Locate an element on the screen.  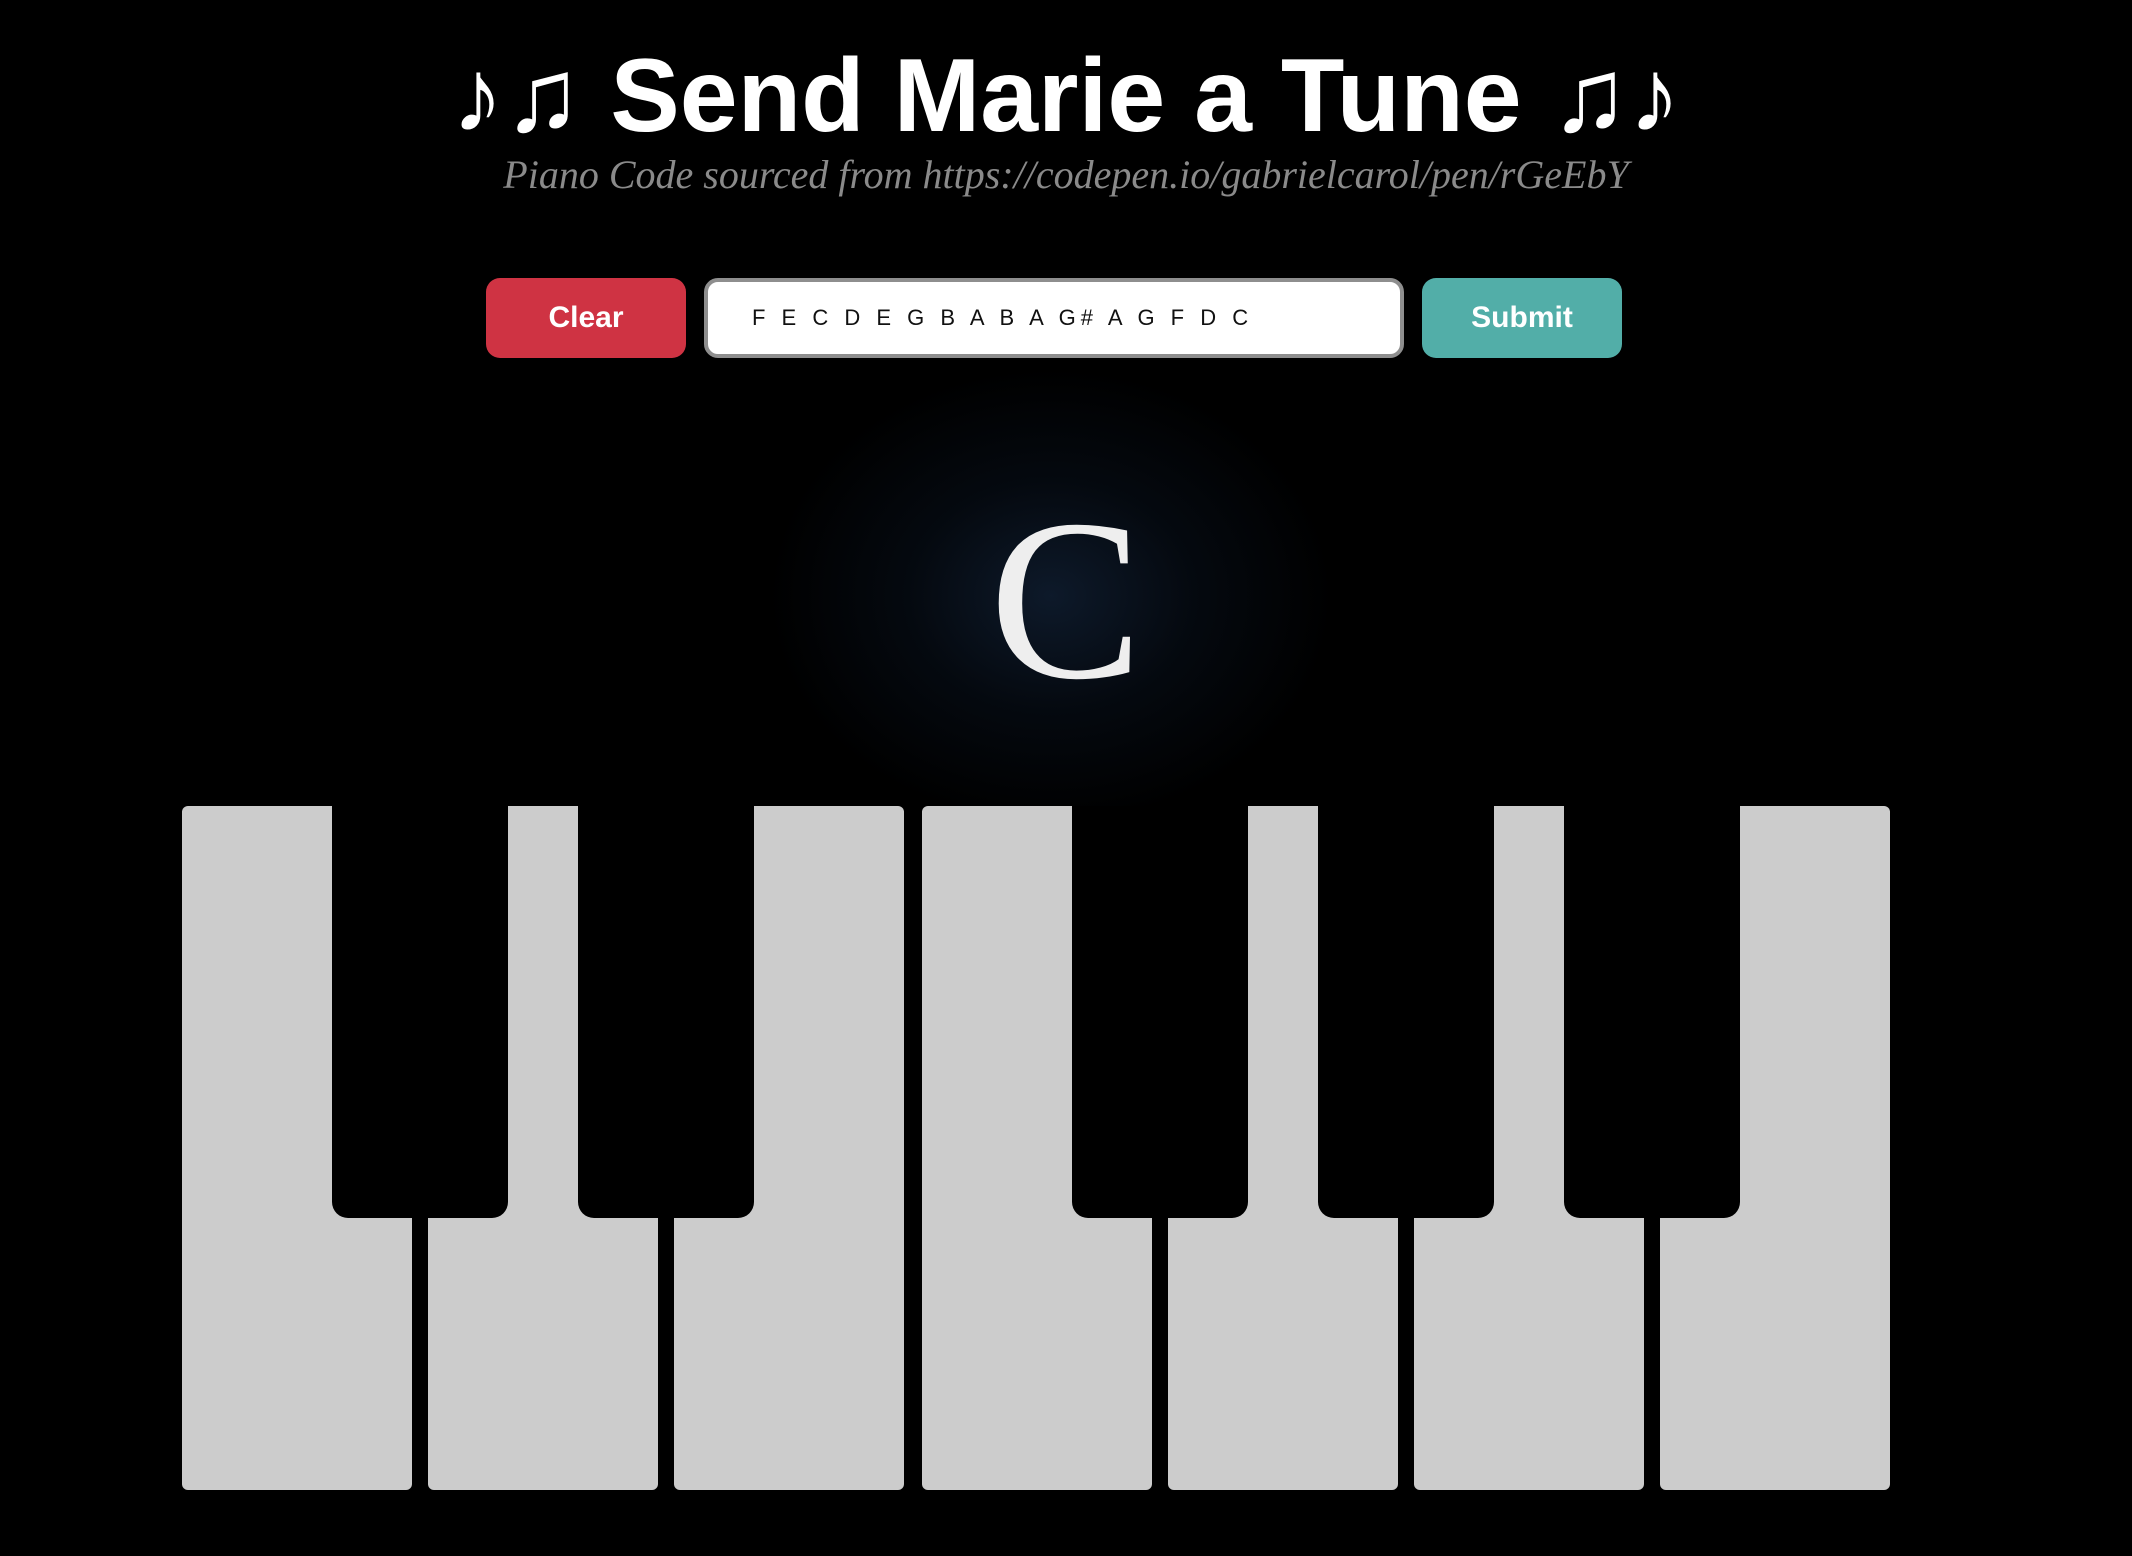
submit-button: Submit is located at coordinates (1522, 318).